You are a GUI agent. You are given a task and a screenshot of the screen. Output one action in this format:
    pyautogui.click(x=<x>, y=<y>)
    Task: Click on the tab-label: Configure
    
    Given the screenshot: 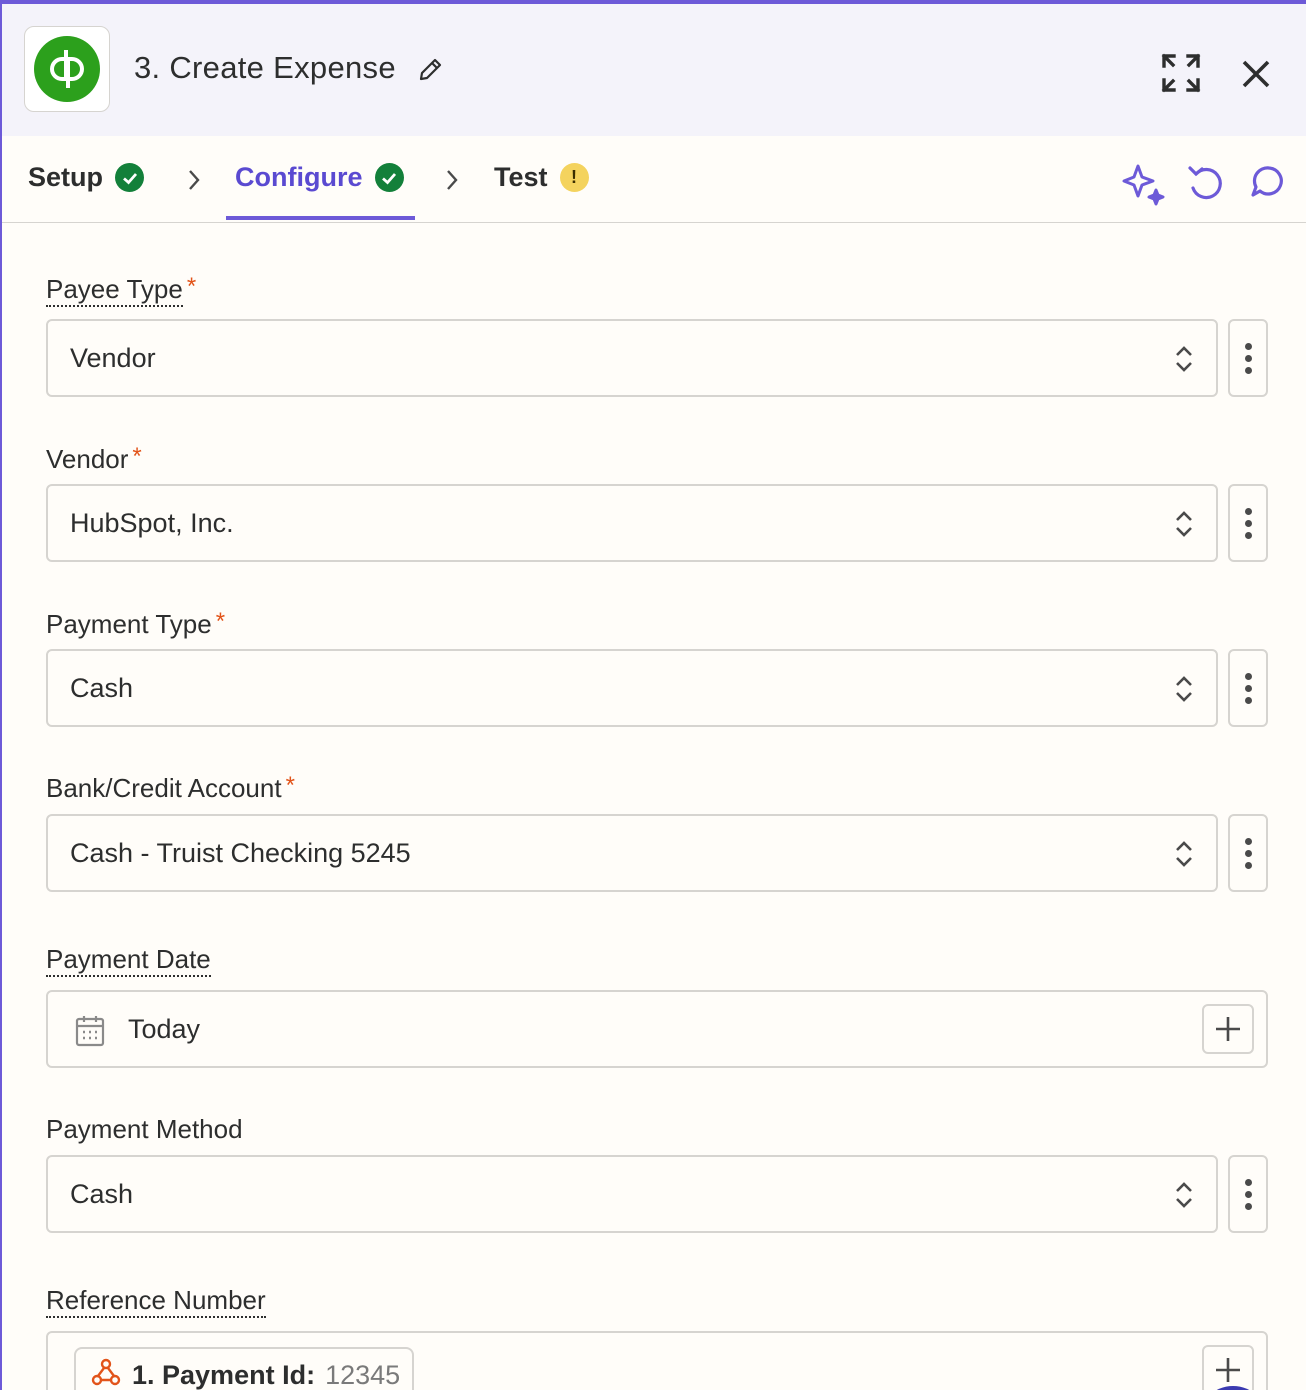 What is the action you would take?
    pyautogui.click(x=299, y=177)
    